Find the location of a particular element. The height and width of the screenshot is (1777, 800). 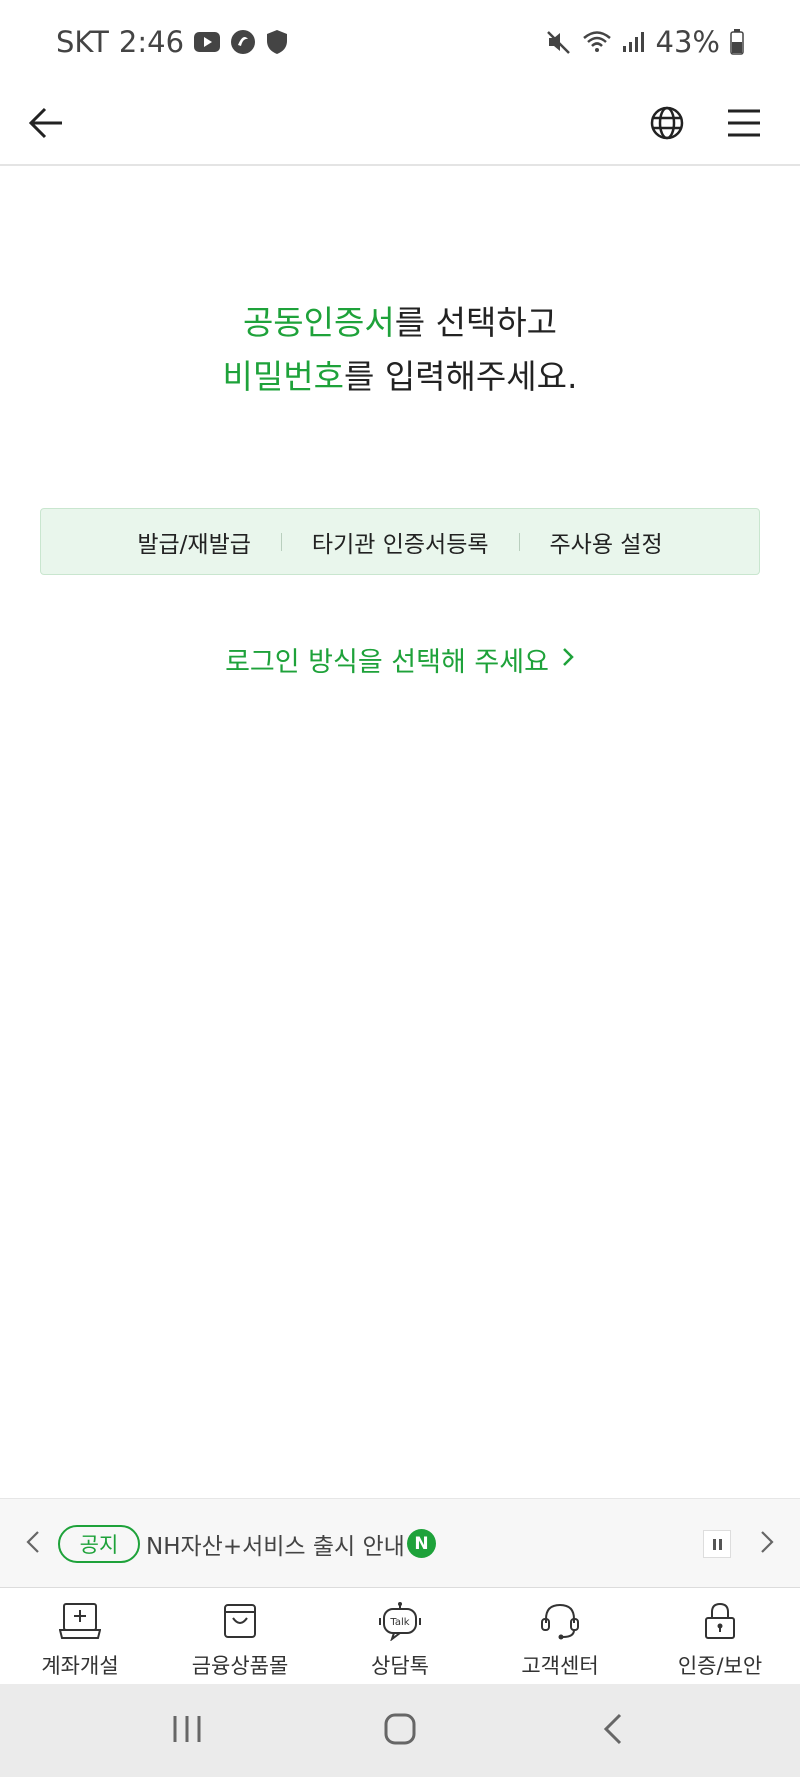

primary-use-setting-button: 주사용 설정 is located at coordinates (606, 542).